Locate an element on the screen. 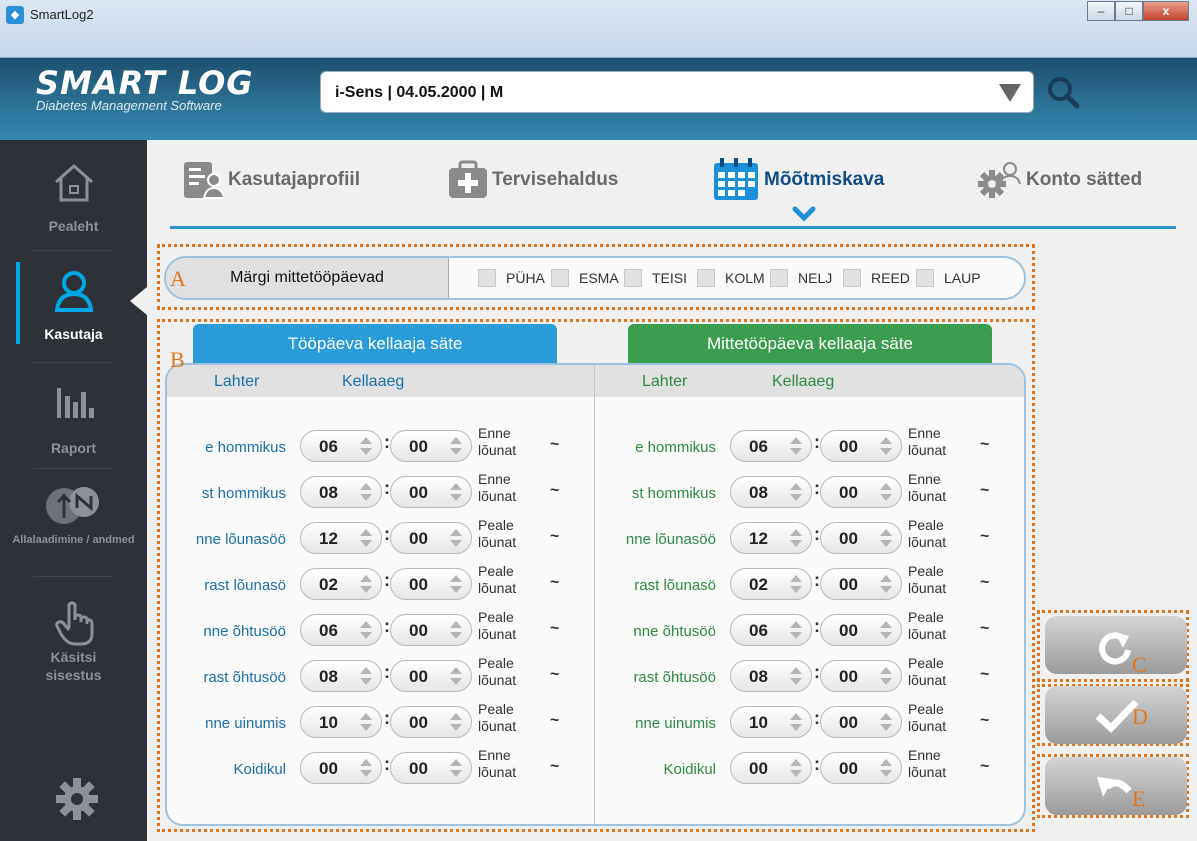 Image resolution: width=1197 pixels, height=841 pixels. tab-user-profile: Kasutajaprofiil is located at coordinates (271, 180).